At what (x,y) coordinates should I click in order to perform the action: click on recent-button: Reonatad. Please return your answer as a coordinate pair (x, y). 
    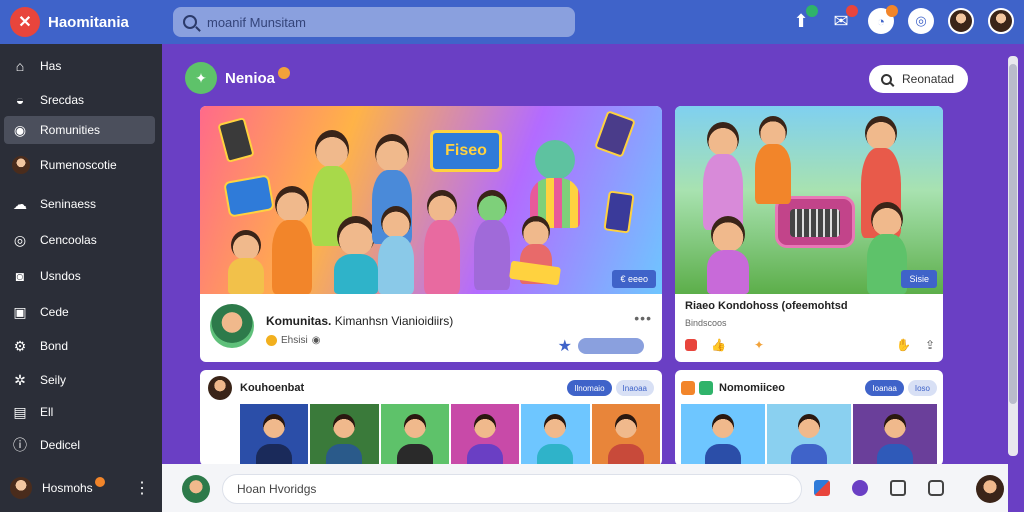
    Looking at the image, I should click on (918, 79).